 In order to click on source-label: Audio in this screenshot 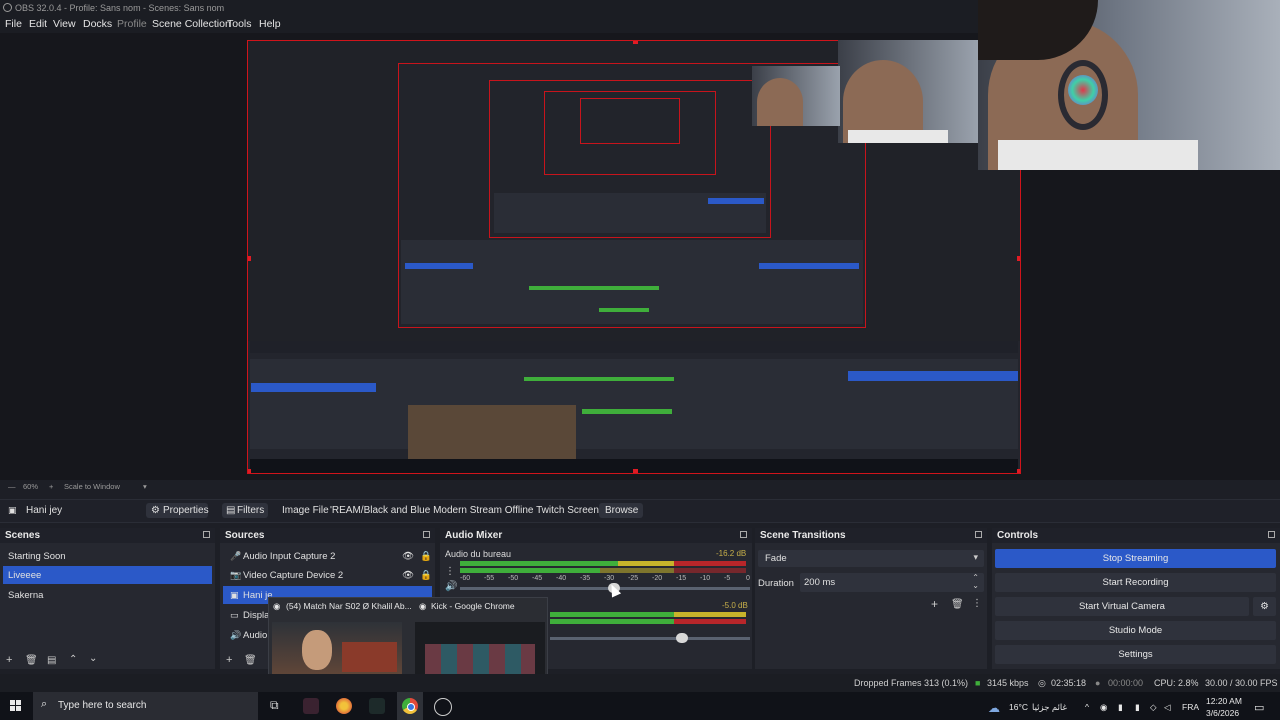, I will do `click(255, 635)`.